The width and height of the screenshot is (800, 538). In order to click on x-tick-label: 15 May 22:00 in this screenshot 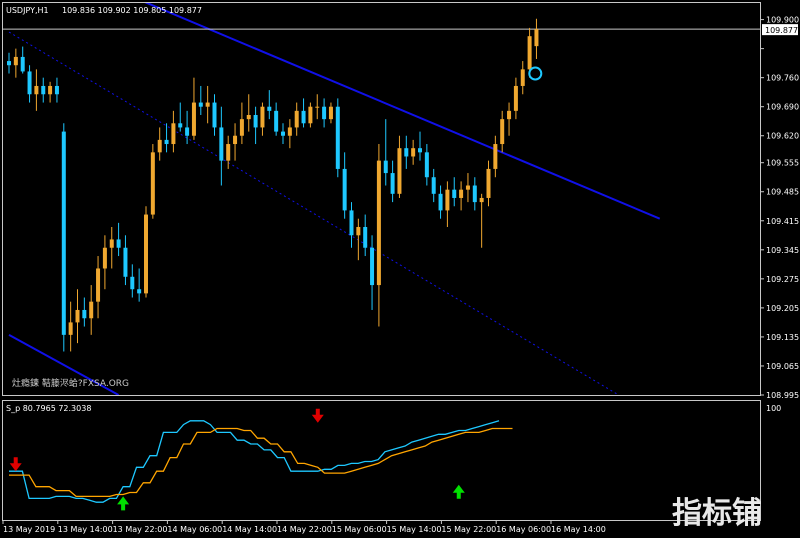, I will do `click(468, 529)`.